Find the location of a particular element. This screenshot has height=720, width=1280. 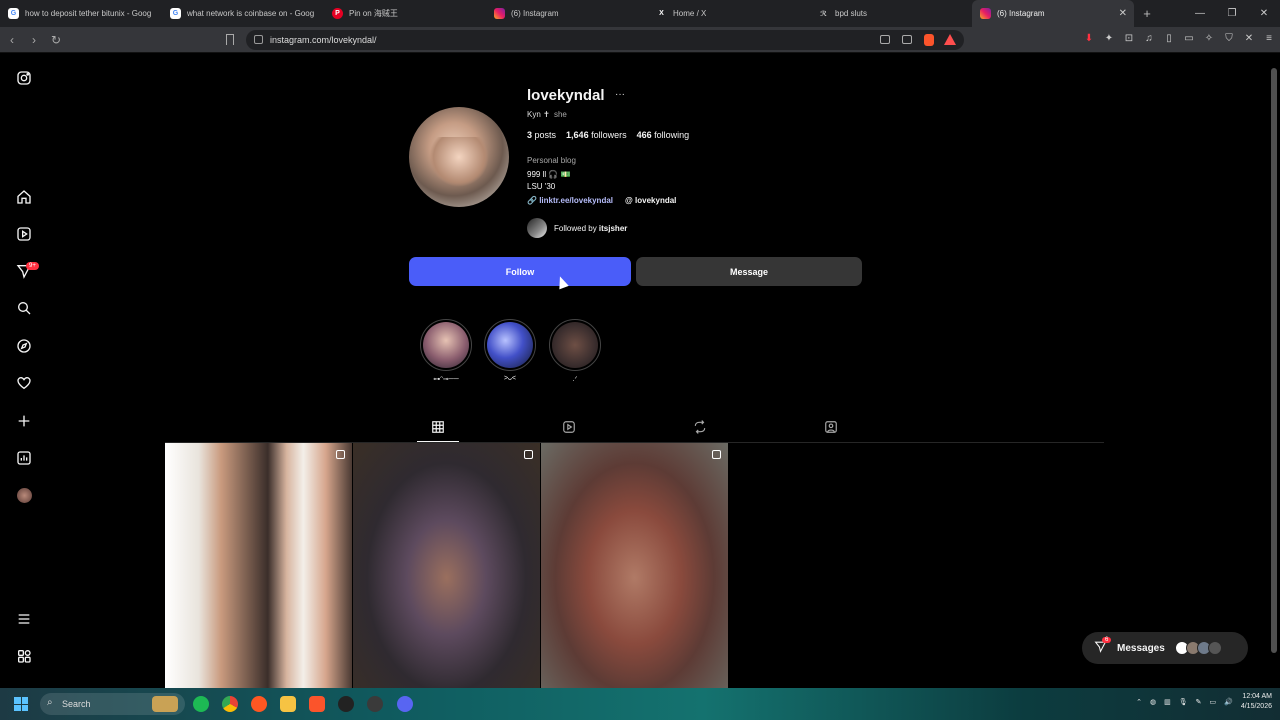

browser-tab: P Pin on 海贼王 is located at coordinates (405, 13).